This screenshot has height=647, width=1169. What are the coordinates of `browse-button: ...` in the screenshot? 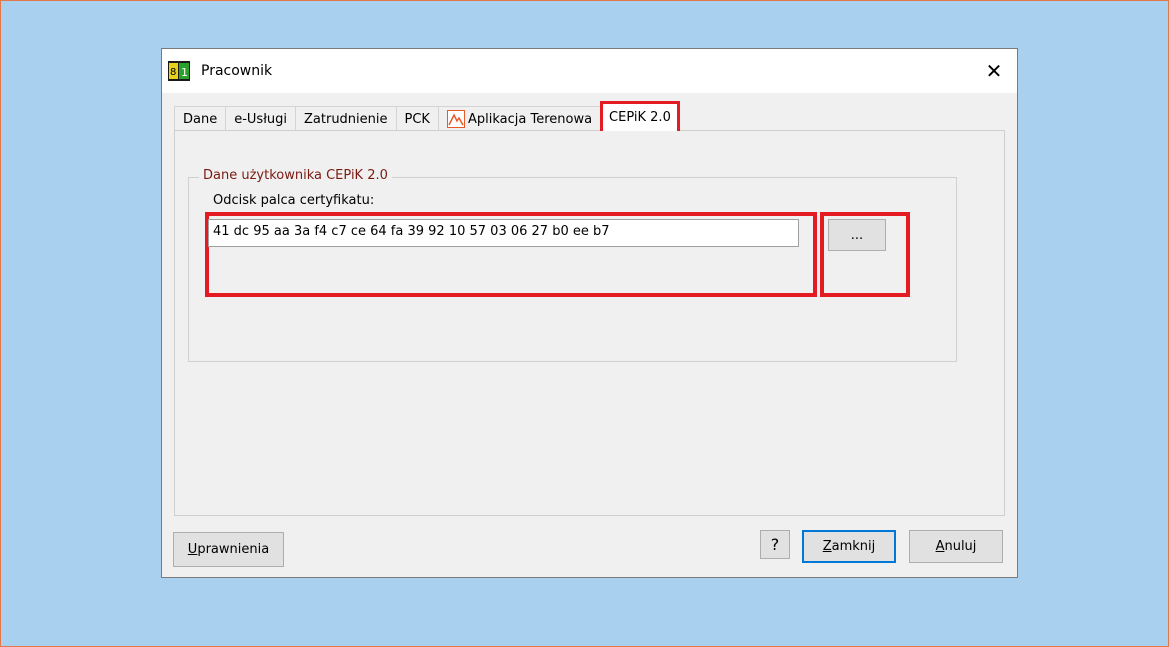 It's located at (857, 235).